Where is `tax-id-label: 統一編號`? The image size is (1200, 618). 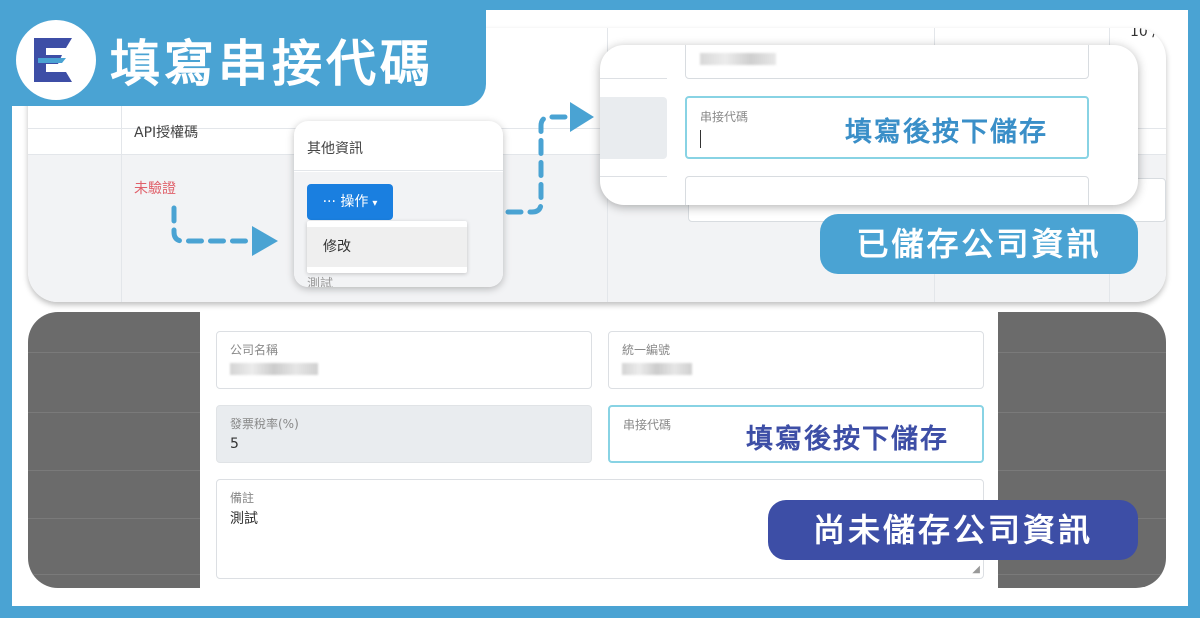 tax-id-label: 統一編號 is located at coordinates (646, 350).